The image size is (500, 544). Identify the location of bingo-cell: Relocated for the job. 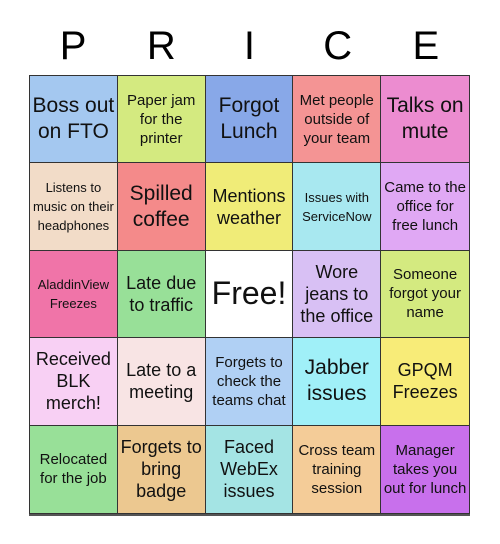
(74, 469).